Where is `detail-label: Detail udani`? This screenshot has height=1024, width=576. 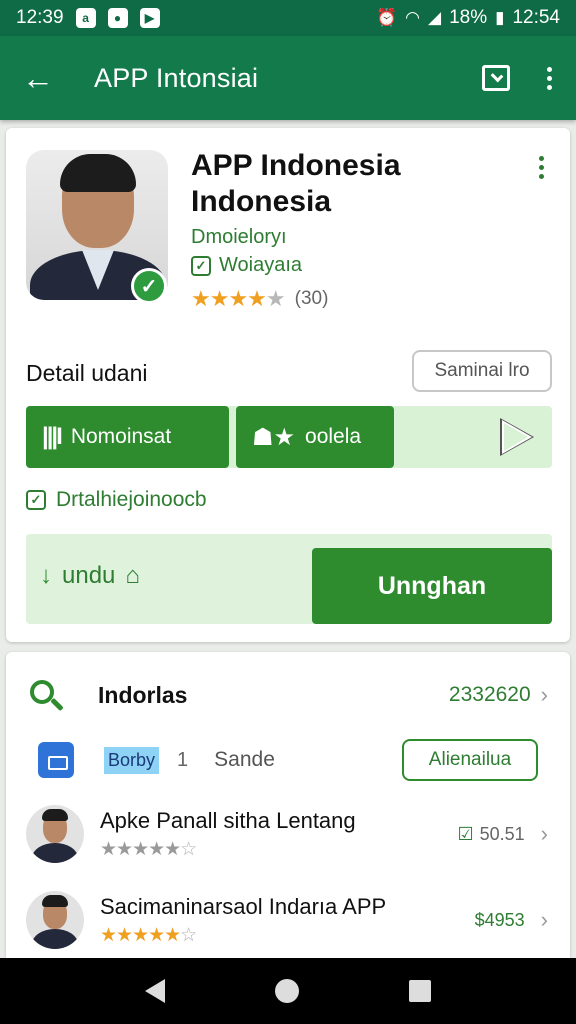
detail-label: Detail udani is located at coordinates (87, 373).